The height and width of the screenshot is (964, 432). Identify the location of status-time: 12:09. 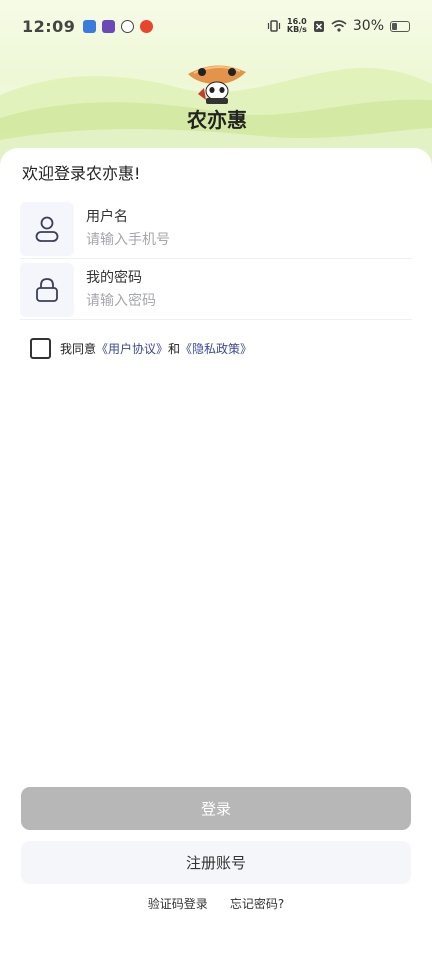
(49, 26).